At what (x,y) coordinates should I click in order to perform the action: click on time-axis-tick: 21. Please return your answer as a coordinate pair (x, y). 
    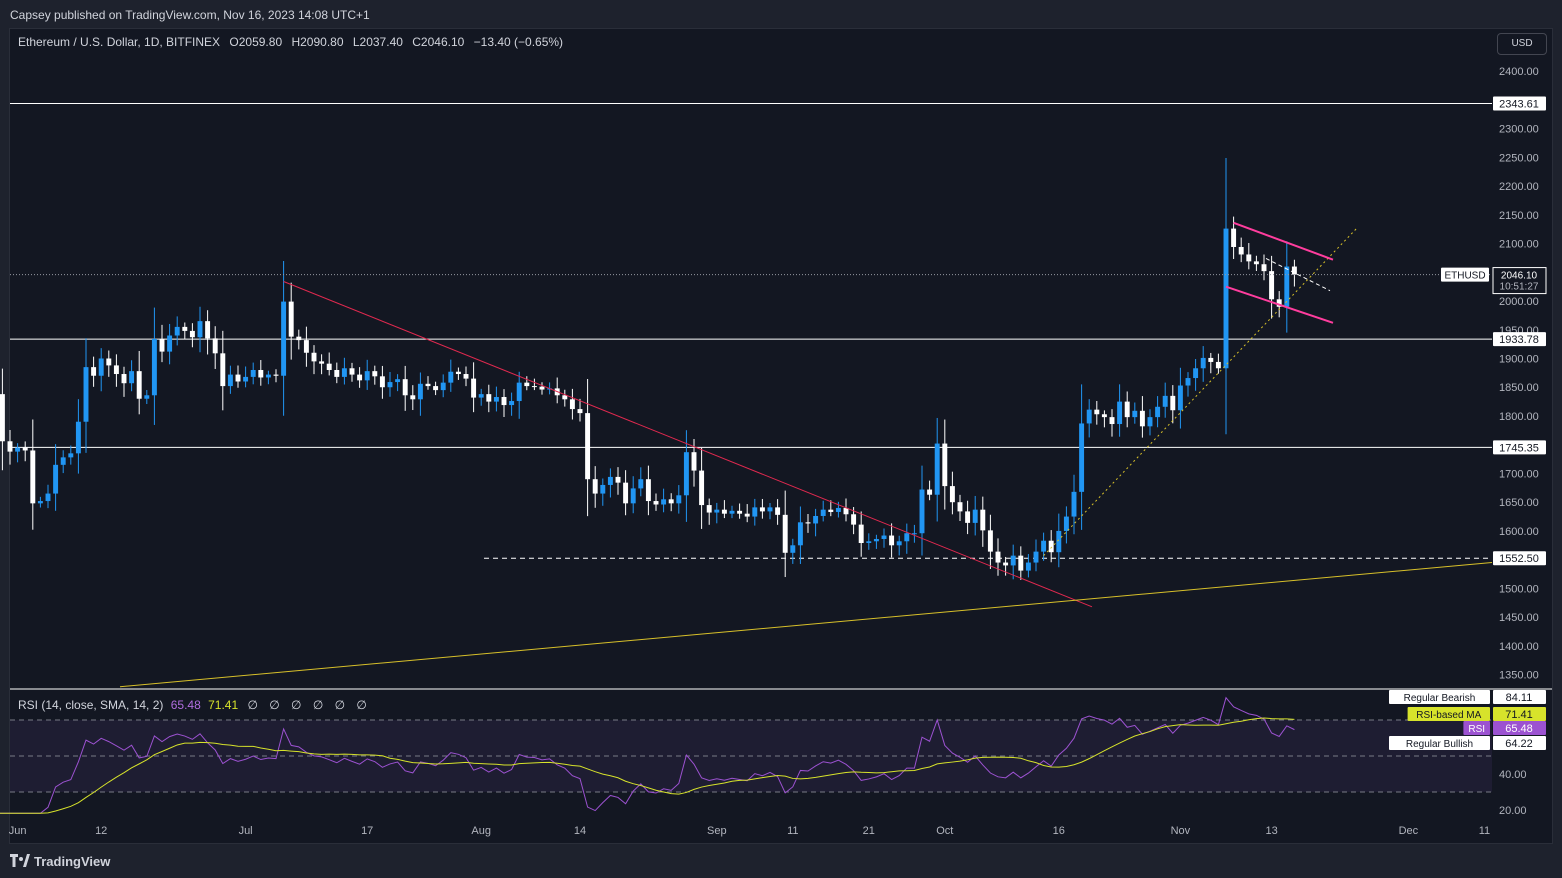
    Looking at the image, I should click on (869, 831).